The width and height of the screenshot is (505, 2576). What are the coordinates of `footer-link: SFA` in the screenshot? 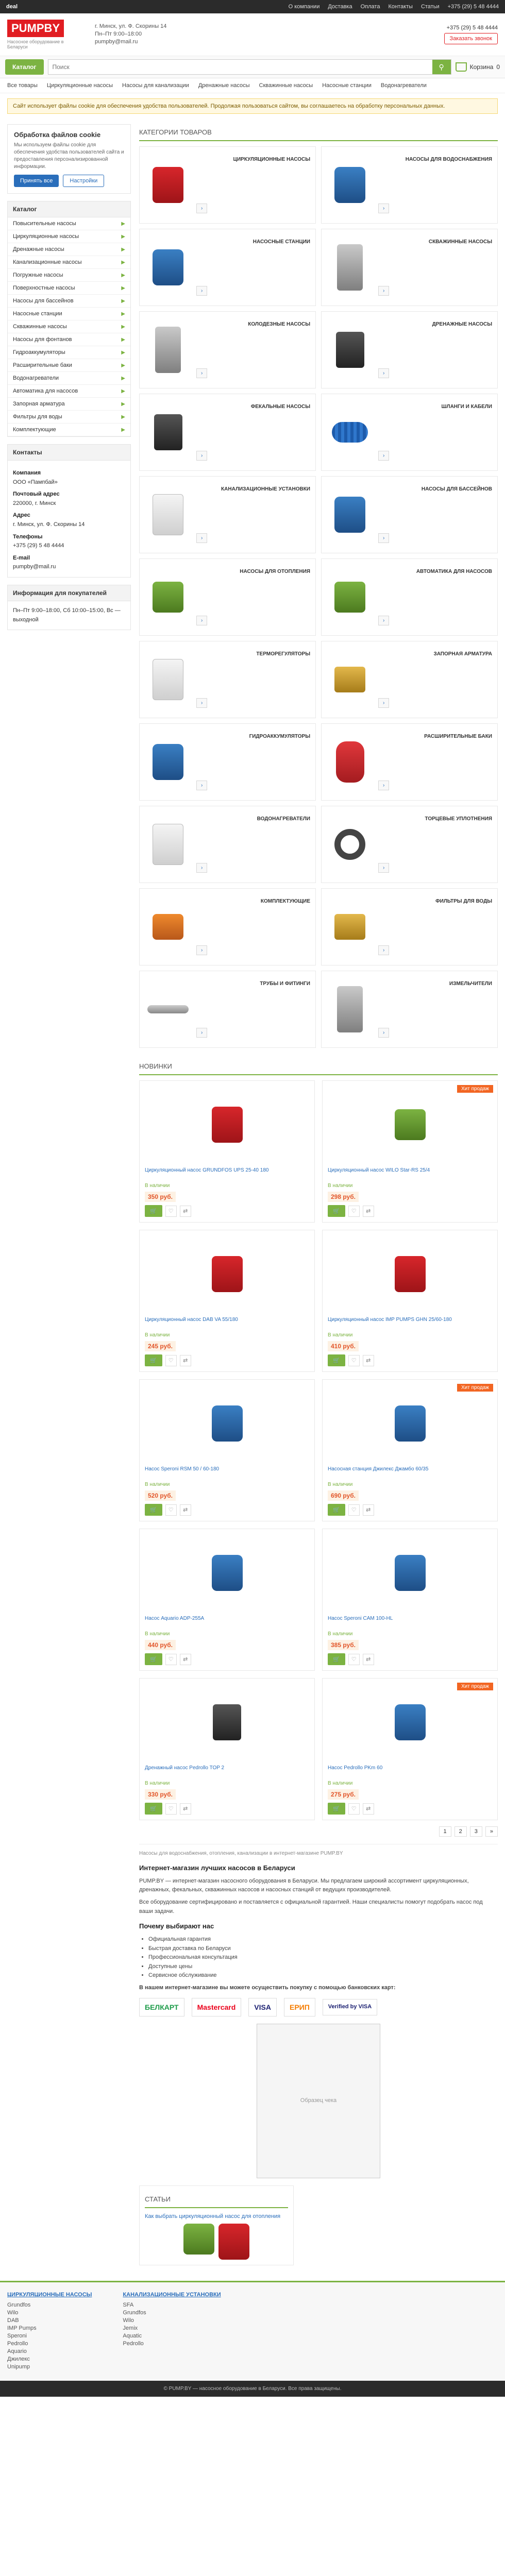 It's located at (172, 2305).